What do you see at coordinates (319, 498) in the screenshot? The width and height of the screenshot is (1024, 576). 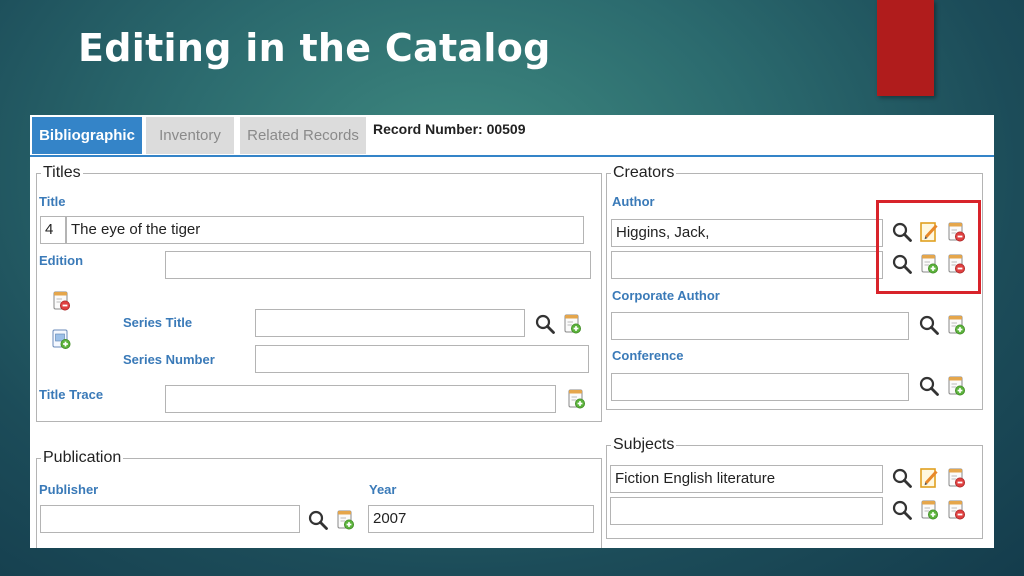 I see `publication-section: Publication` at bounding box center [319, 498].